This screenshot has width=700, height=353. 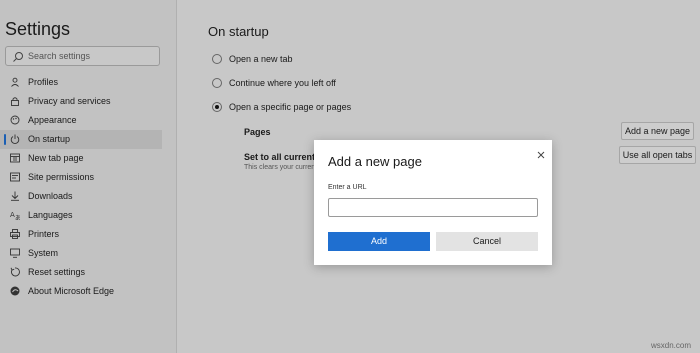 I want to click on sidebar-item-system: System, so click(x=88, y=253).